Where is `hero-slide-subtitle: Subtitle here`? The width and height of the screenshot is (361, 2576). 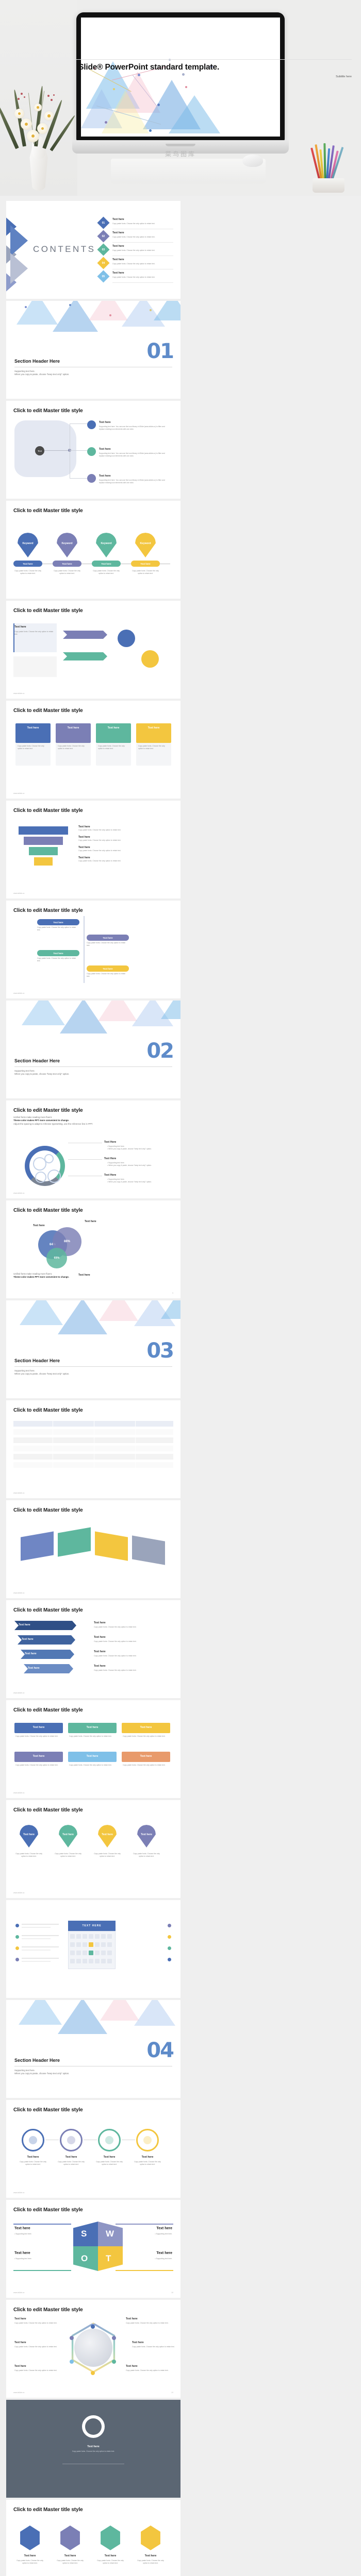 hero-slide-subtitle: Subtitle here is located at coordinates (344, 76).